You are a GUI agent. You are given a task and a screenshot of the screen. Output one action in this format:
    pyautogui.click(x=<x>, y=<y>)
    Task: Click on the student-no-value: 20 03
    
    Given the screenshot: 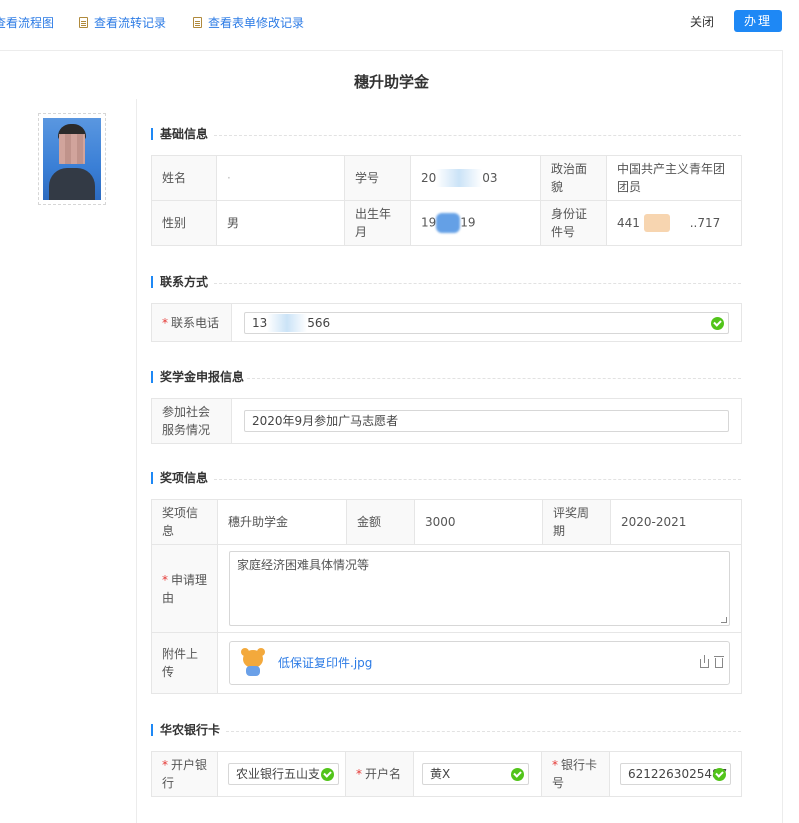 What is the action you would take?
    pyautogui.click(x=475, y=178)
    